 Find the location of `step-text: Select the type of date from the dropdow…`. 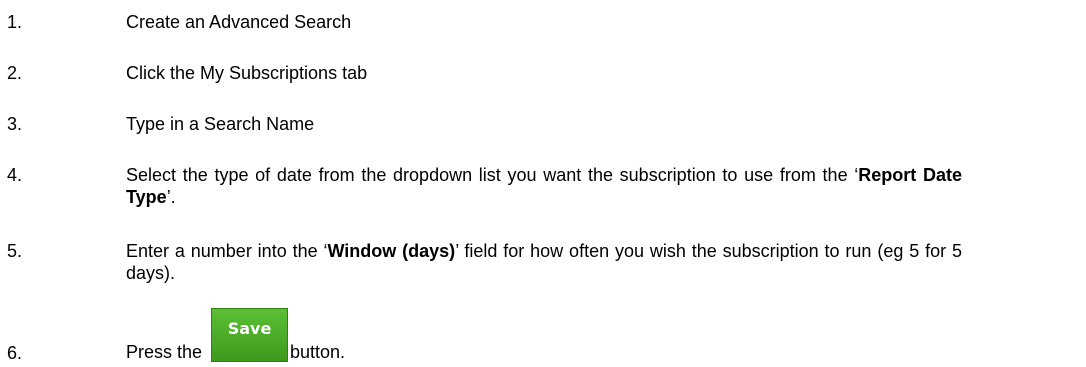

step-text: Select the type of date from the dropdow… is located at coordinates (544, 186).